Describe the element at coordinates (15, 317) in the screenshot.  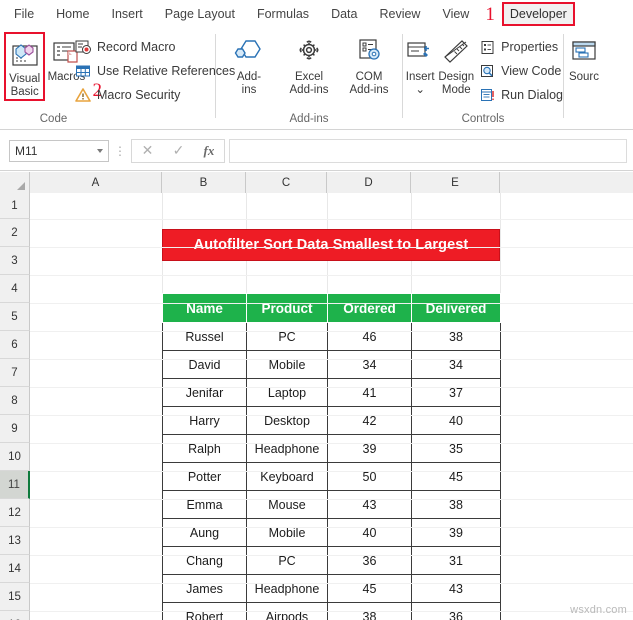
I see `row-header-5: 5` at that location.